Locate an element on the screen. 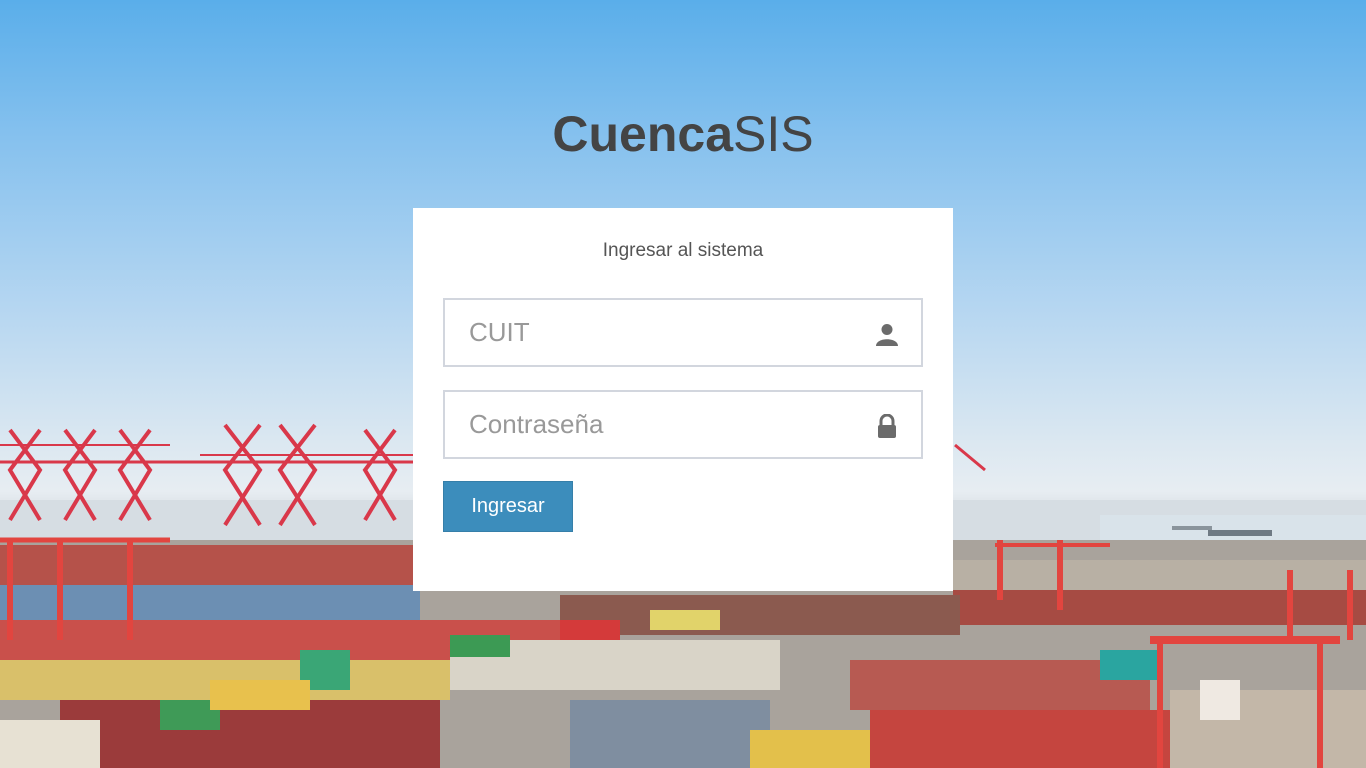 The width and height of the screenshot is (1366, 768). password-field is located at coordinates (683, 424).